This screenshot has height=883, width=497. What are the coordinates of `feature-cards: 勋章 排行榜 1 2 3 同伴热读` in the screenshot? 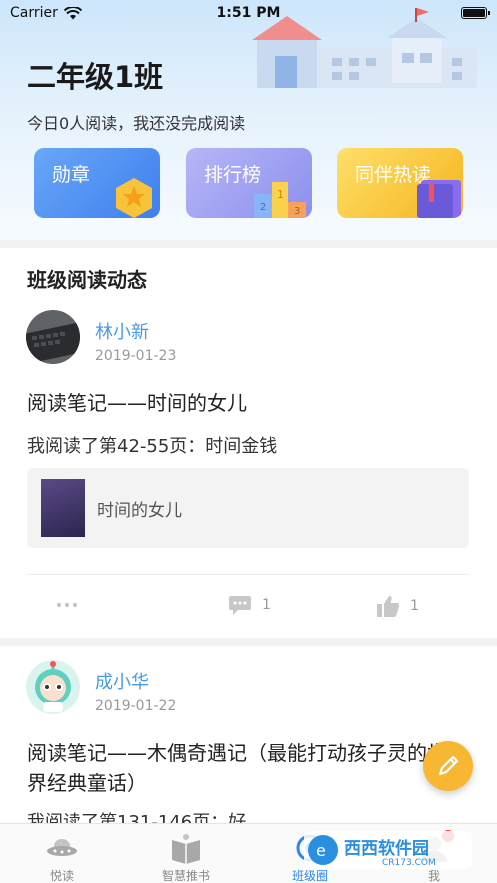 It's located at (249, 183).